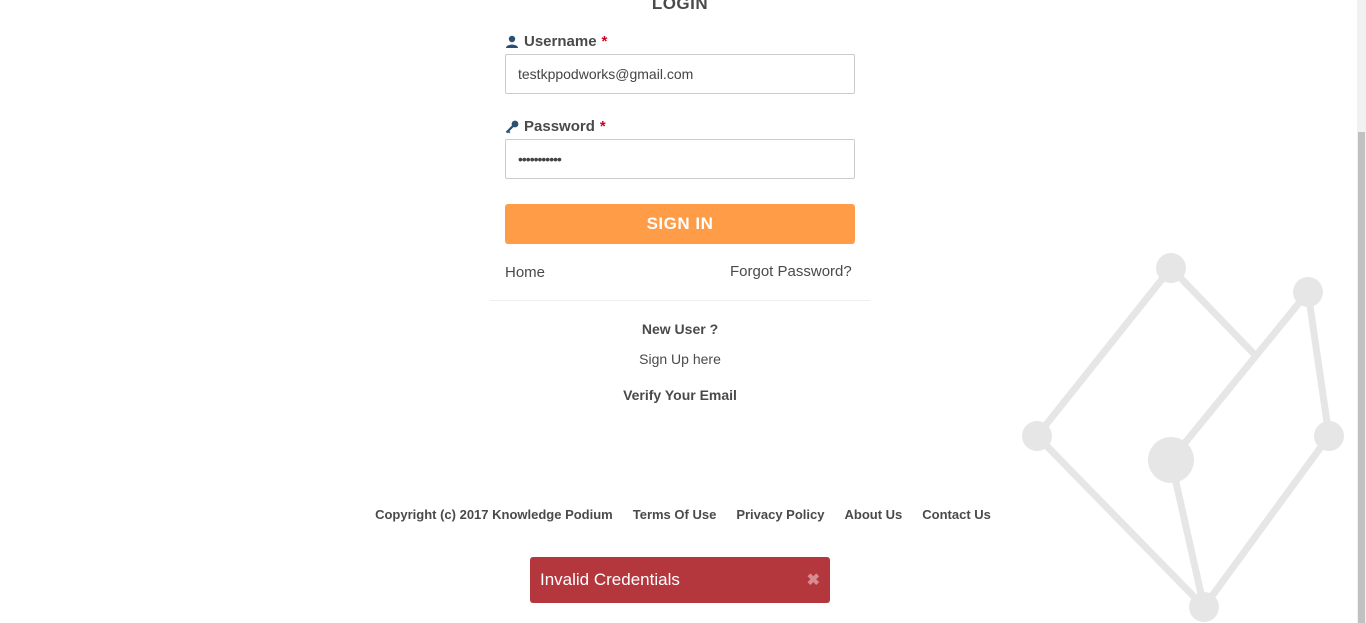 The width and height of the screenshot is (1366, 623). I want to click on error-toast: Invalid Credentials ✖, so click(680, 580).